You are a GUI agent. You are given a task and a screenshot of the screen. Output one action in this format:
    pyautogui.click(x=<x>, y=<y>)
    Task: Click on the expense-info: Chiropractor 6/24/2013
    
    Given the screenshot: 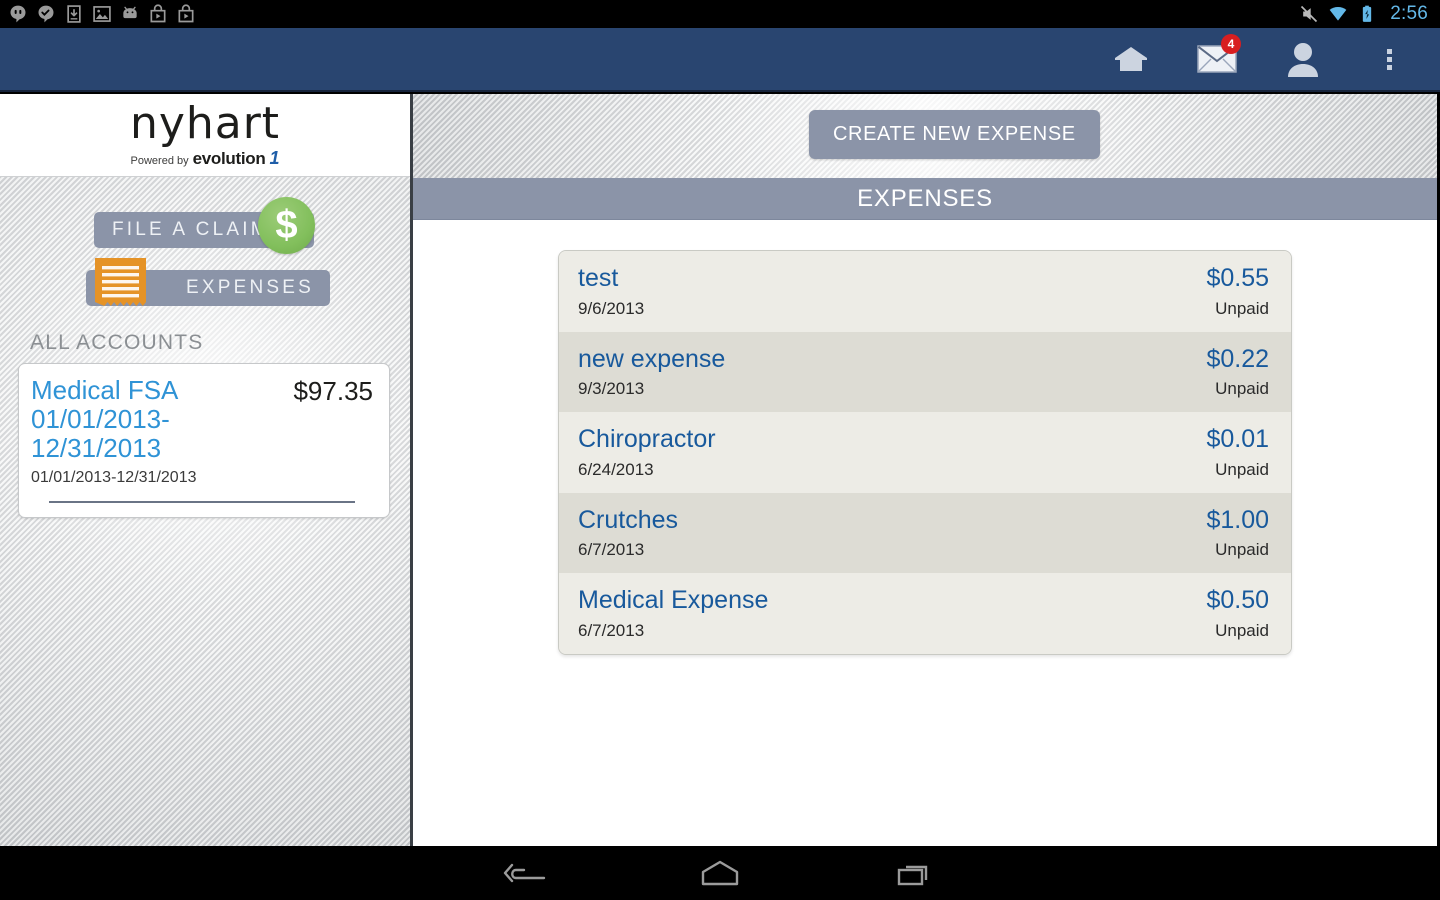 What is the action you would take?
    pyautogui.click(x=647, y=452)
    